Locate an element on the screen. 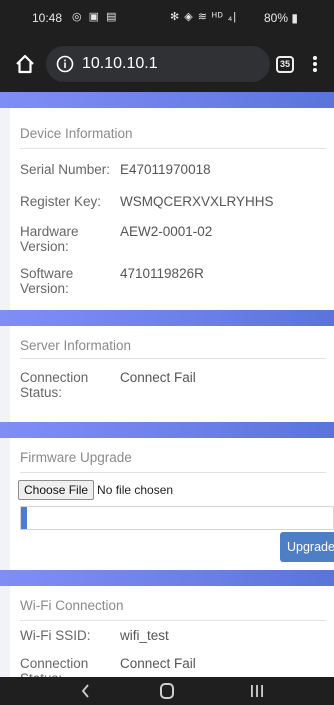 This screenshot has height=705, width=334. address-bar is located at coordinates (158, 64).